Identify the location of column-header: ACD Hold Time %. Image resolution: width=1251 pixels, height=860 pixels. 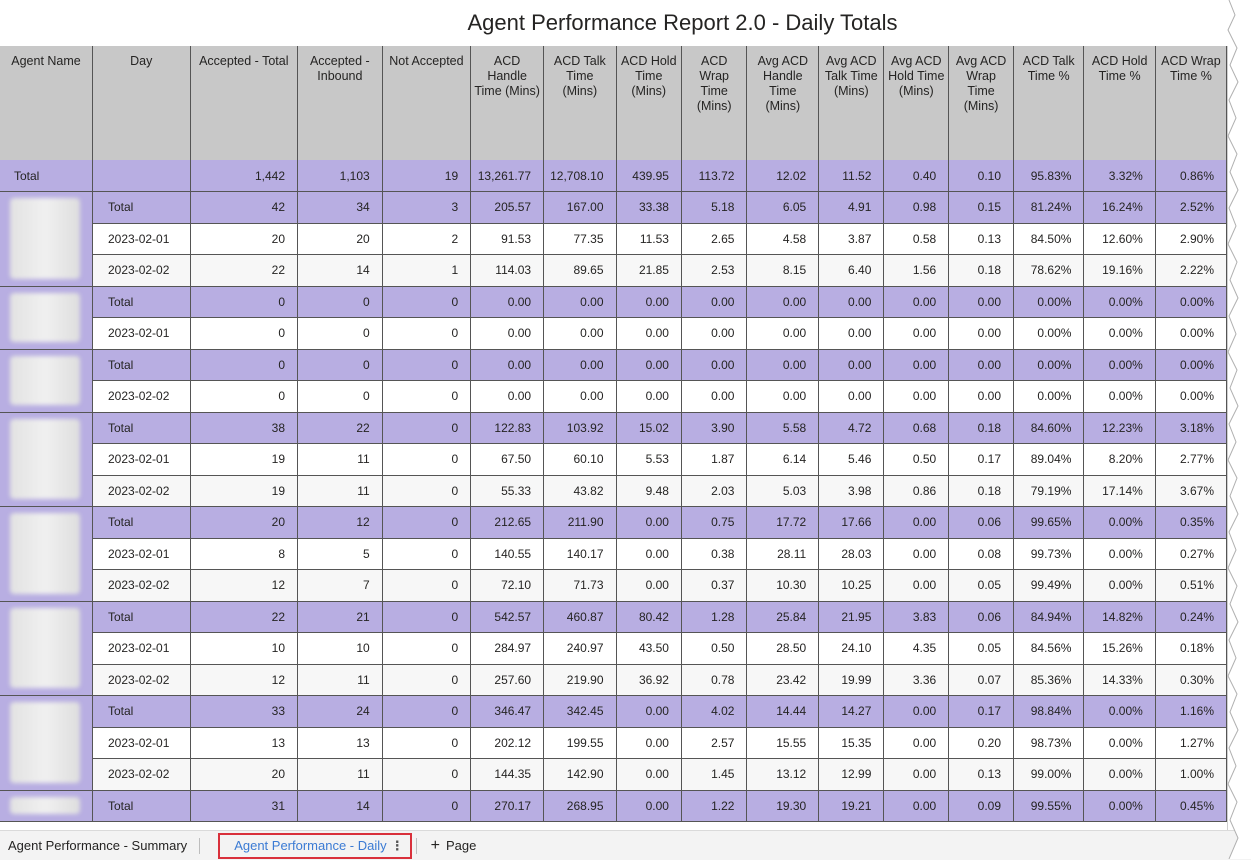
(1119, 103).